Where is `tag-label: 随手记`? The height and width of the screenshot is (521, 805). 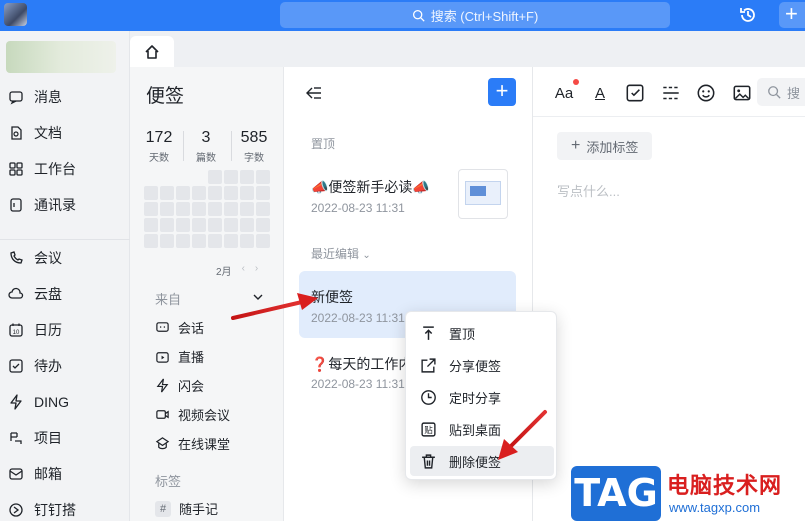 tag-label: 随手记 is located at coordinates (199, 509).